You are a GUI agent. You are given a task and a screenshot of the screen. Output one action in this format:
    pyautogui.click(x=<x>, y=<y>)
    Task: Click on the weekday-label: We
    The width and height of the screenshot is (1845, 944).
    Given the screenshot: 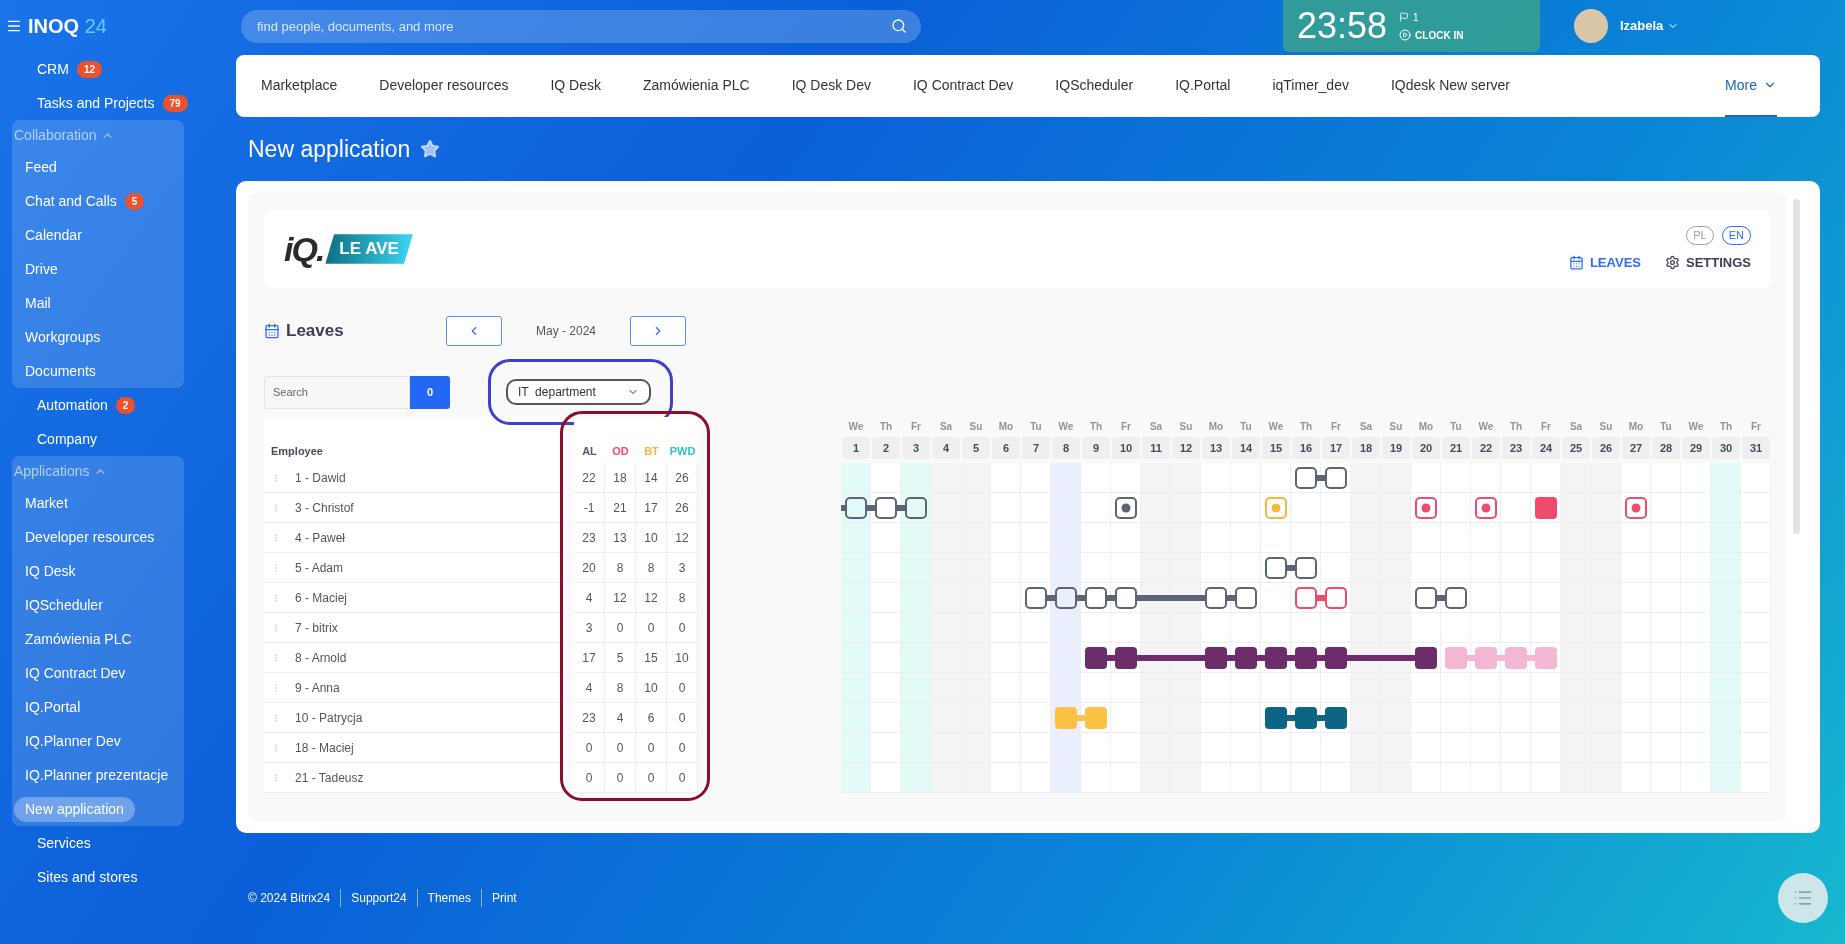 What is the action you would take?
    pyautogui.click(x=856, y=427)
    